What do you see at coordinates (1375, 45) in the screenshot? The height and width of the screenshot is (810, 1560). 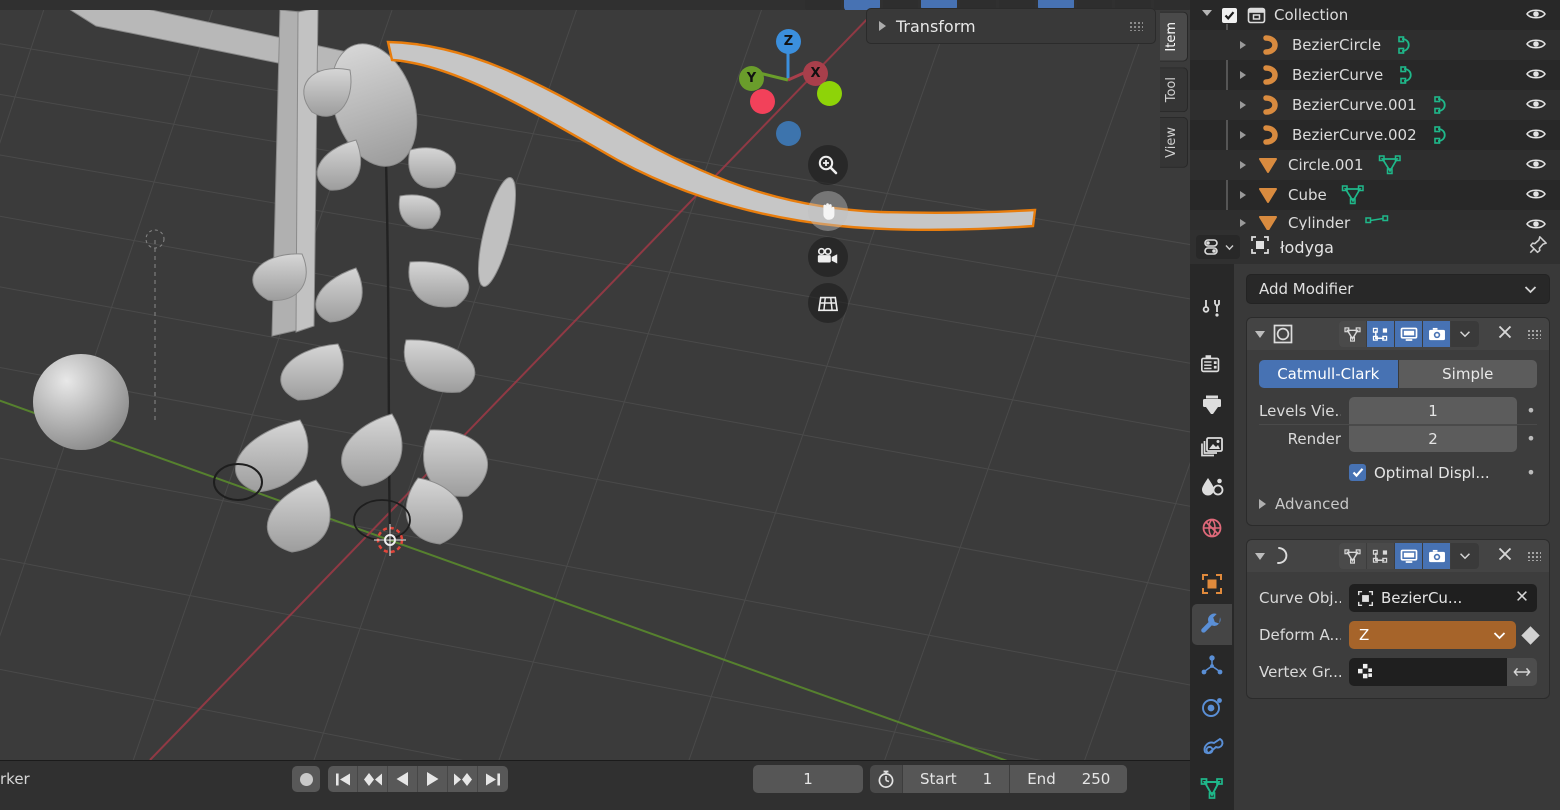 I see `outliner-row-beziercircle: BezierCircle` at bounding box center [1375, 45].